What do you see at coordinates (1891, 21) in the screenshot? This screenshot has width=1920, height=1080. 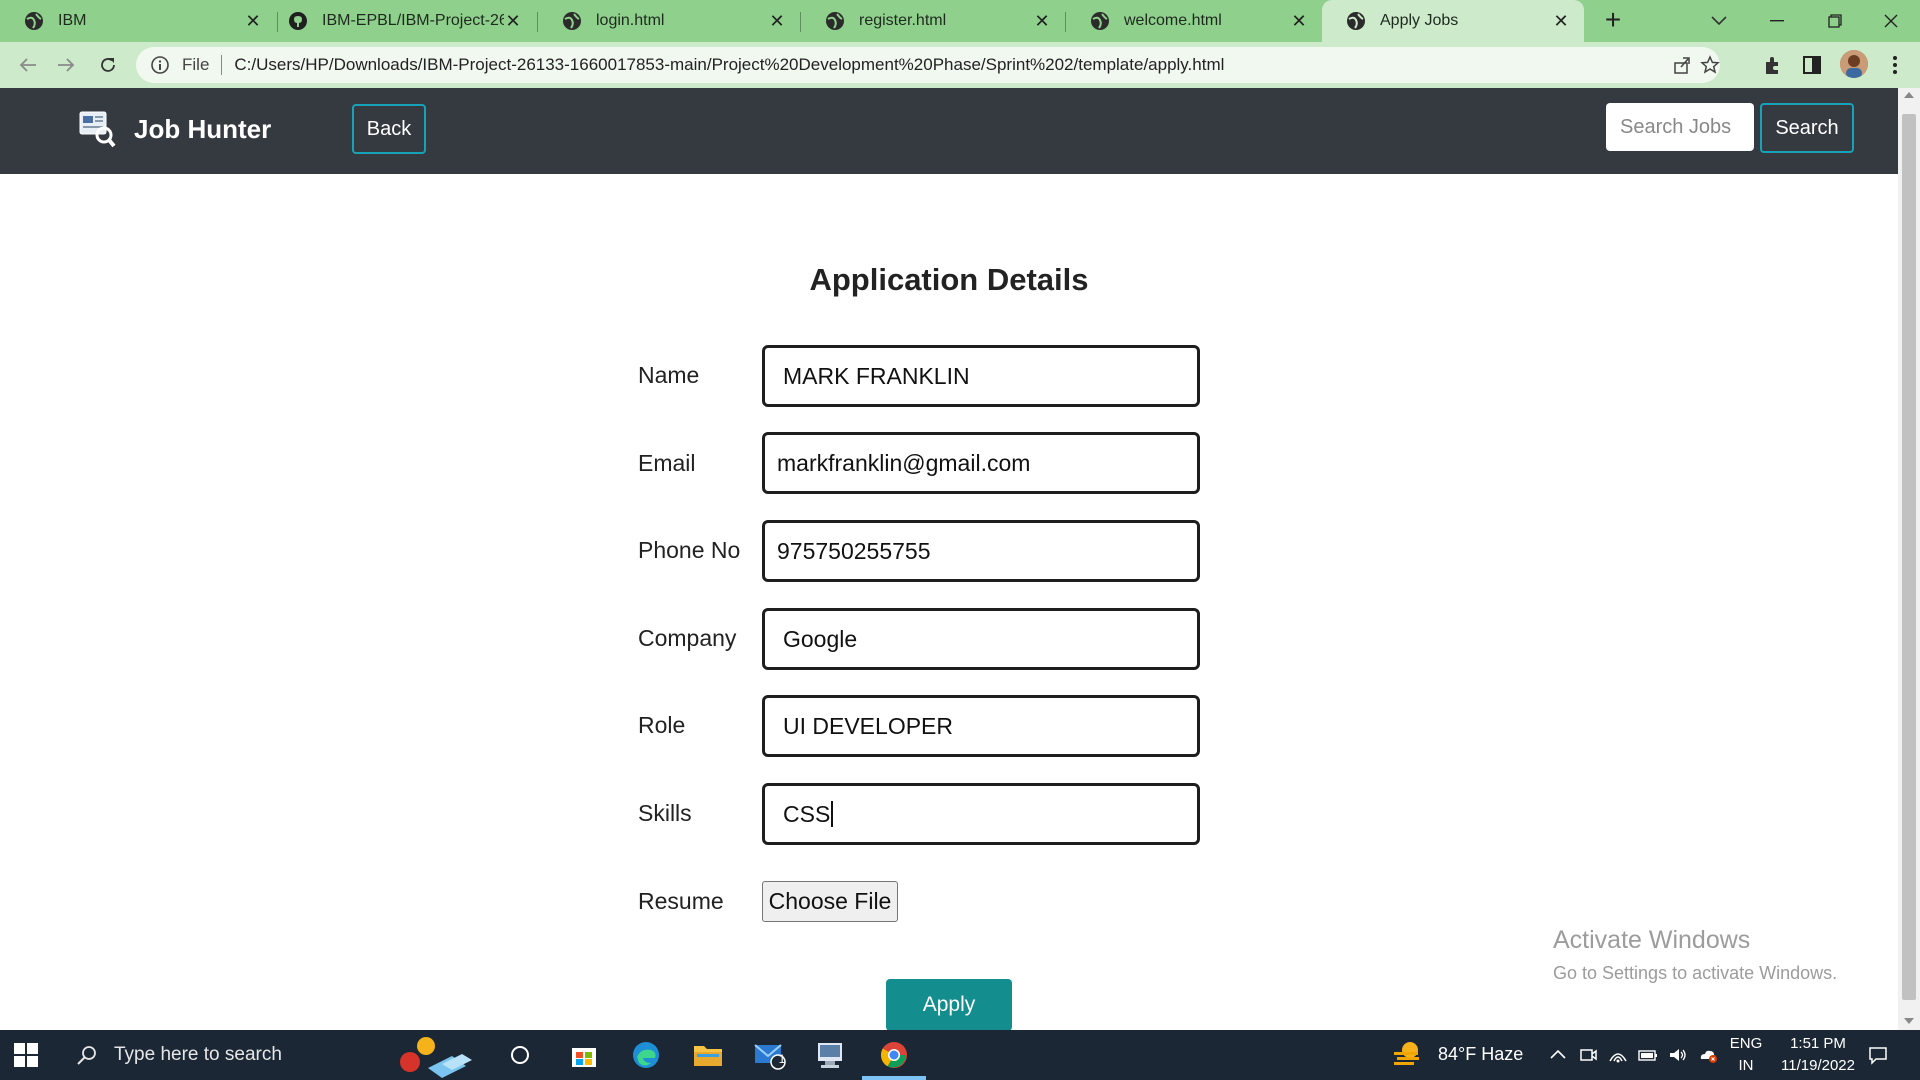 I see `window-close-icon` at bounding box center [1891, 21].